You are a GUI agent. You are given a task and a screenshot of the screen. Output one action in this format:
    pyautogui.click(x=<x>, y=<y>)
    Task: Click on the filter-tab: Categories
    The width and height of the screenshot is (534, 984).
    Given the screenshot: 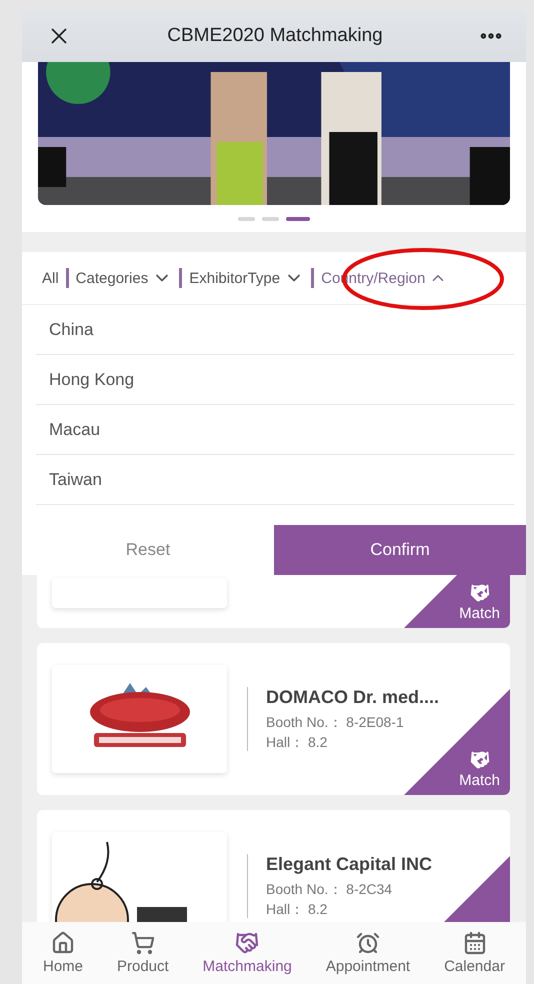 What is the action you would take?
    pyautogui.click(x=124, y=278)
    